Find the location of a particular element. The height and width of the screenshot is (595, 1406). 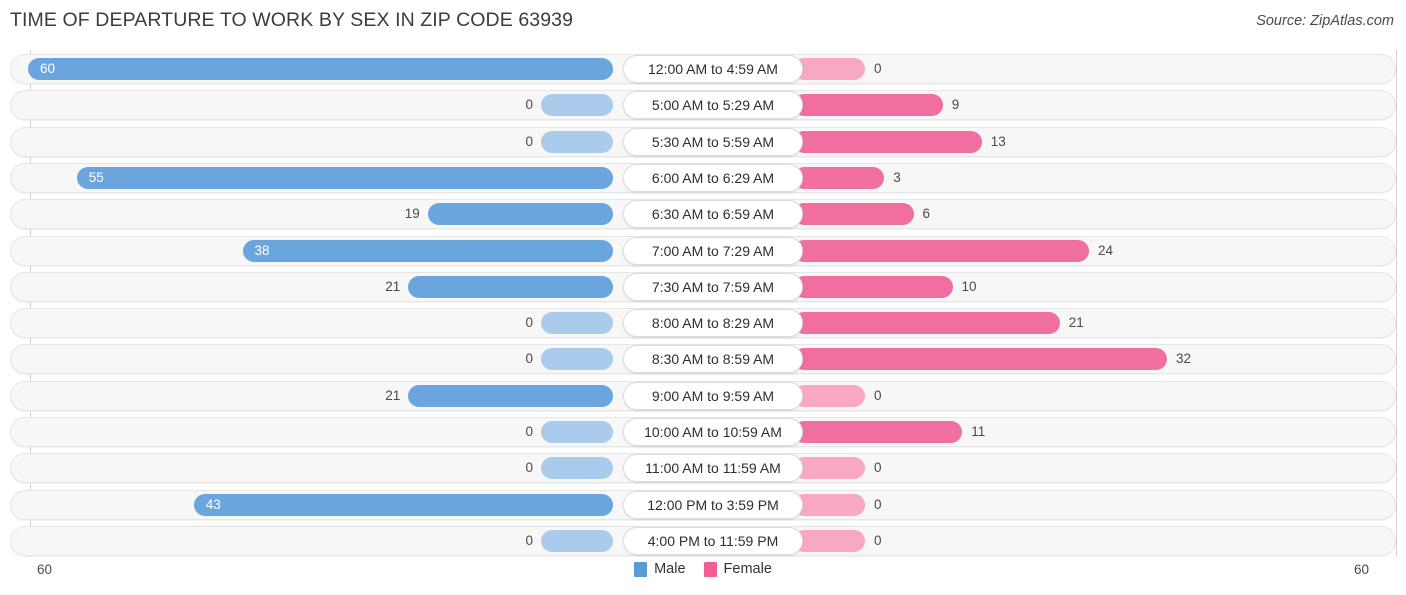

table-row: 19 6 6:30 AM to 6:59 AM is located at coordinates (703, 214).